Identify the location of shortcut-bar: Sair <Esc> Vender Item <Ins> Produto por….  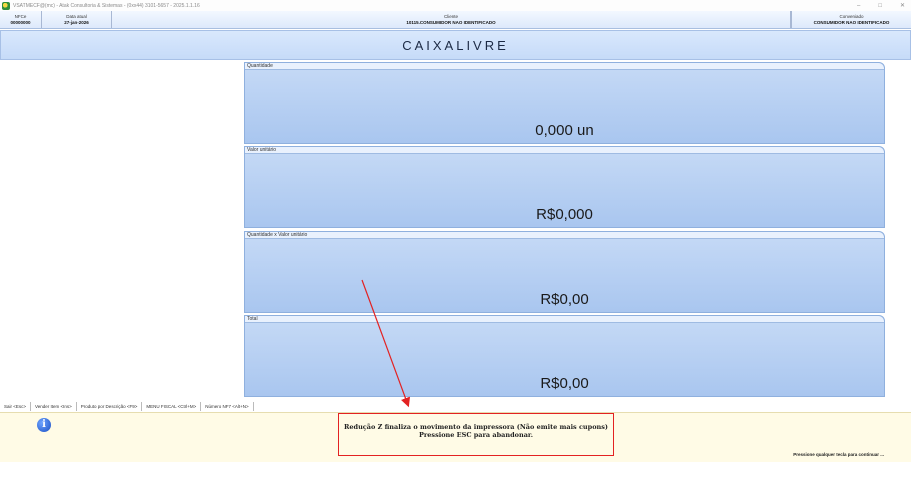
(455, 406).